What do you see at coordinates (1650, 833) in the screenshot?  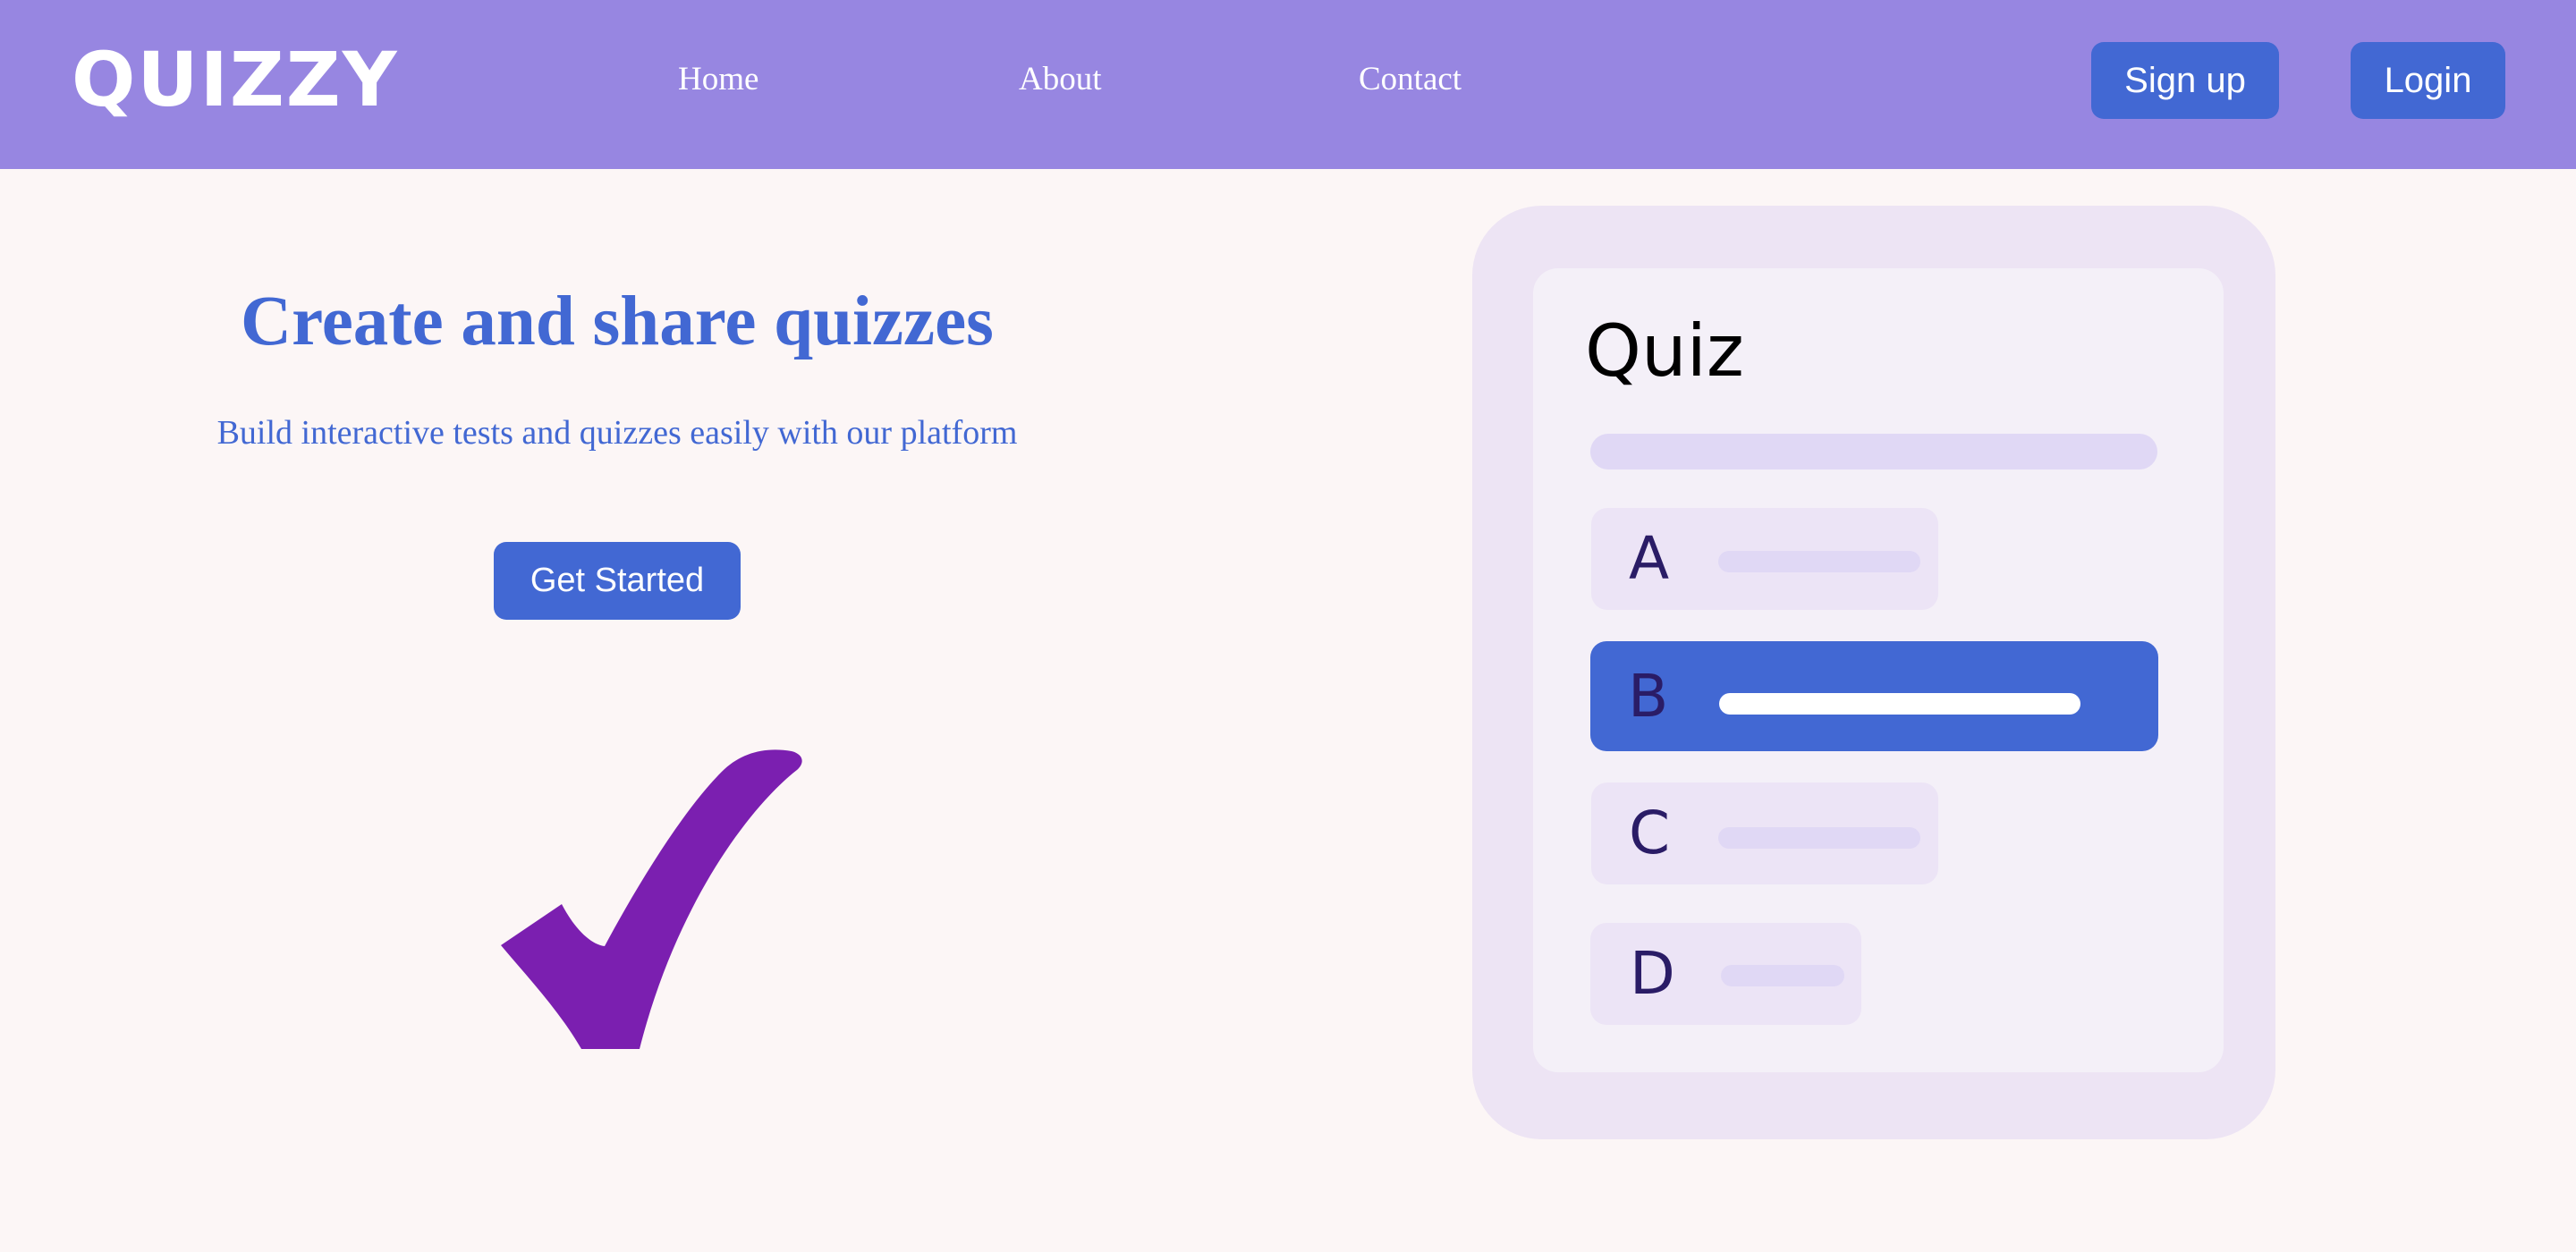 I see `option-letter: C` at bounding box center [1650, 833].